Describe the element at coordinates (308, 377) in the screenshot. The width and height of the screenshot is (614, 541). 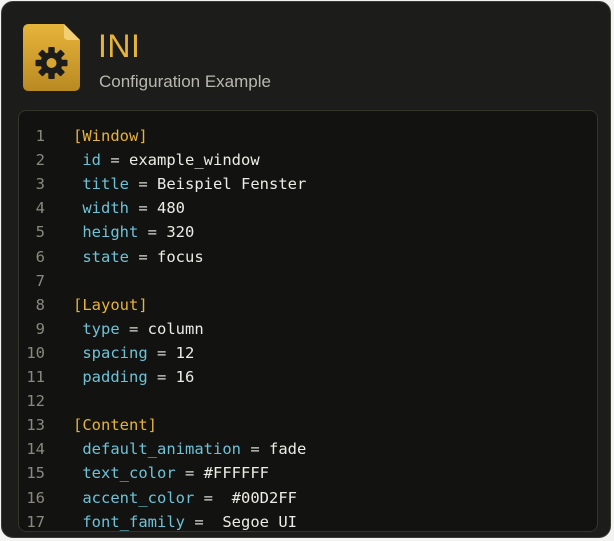
I see `code-line: 11 padding = 16` at that location.